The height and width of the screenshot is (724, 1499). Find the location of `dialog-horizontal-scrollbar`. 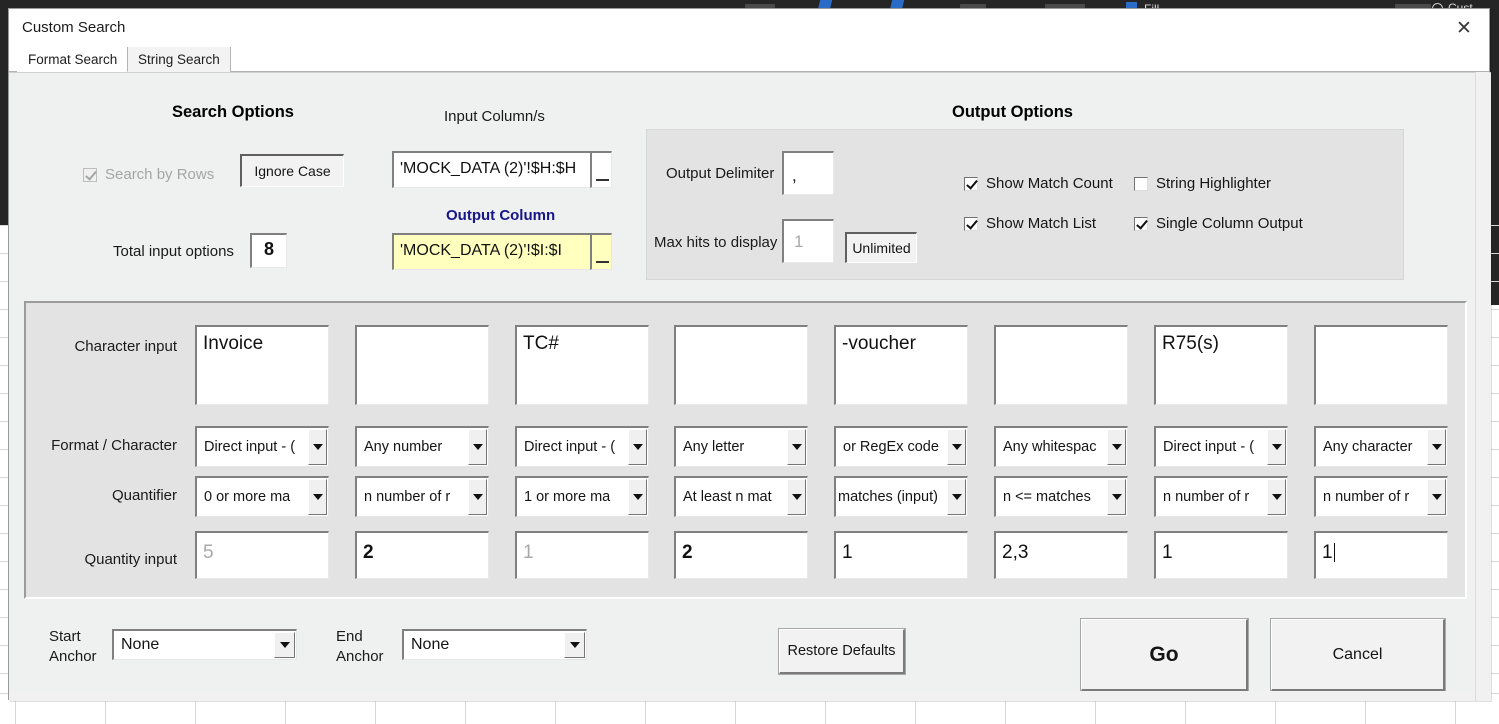

dialog-horizontal-scrollbar is located at coordinates (750, 696).